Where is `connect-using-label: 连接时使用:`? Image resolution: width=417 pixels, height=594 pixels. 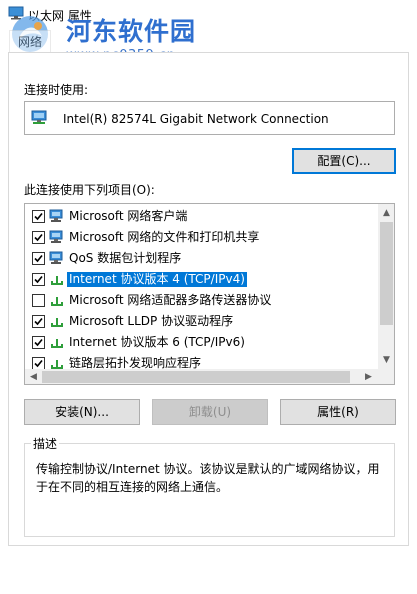
connect-using-label: 连接时使用: is located at coordinates (56, 90).